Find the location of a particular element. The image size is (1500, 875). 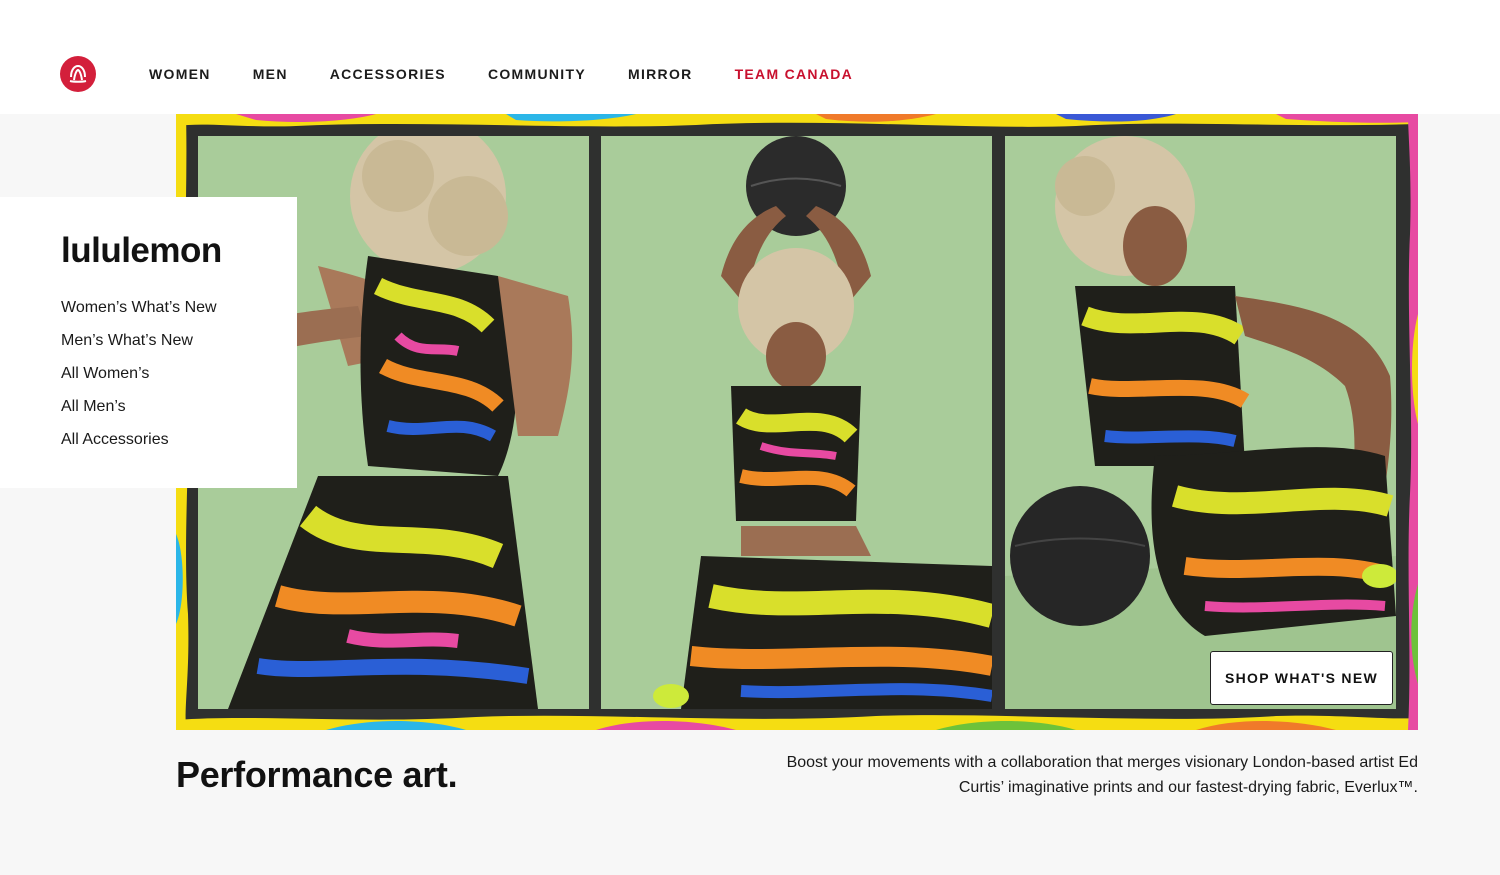

side-link-womens-whats-new: Women’s What’s New is located at coordinates (179, 307).